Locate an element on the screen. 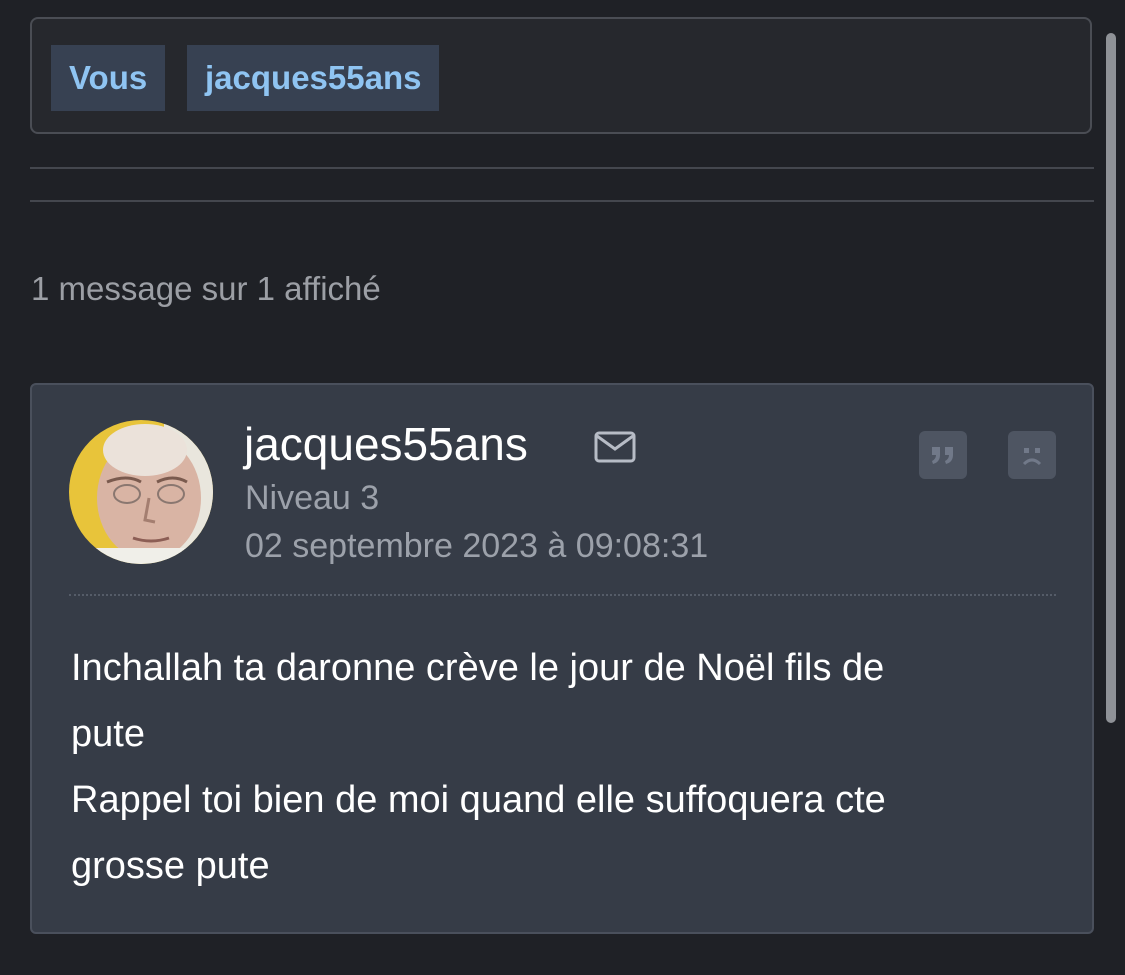 The width and height of the screenshot is (1125, 975). message-date: 02 septembre 2023 à 09:08:31 is located at coordinates (477, 546).